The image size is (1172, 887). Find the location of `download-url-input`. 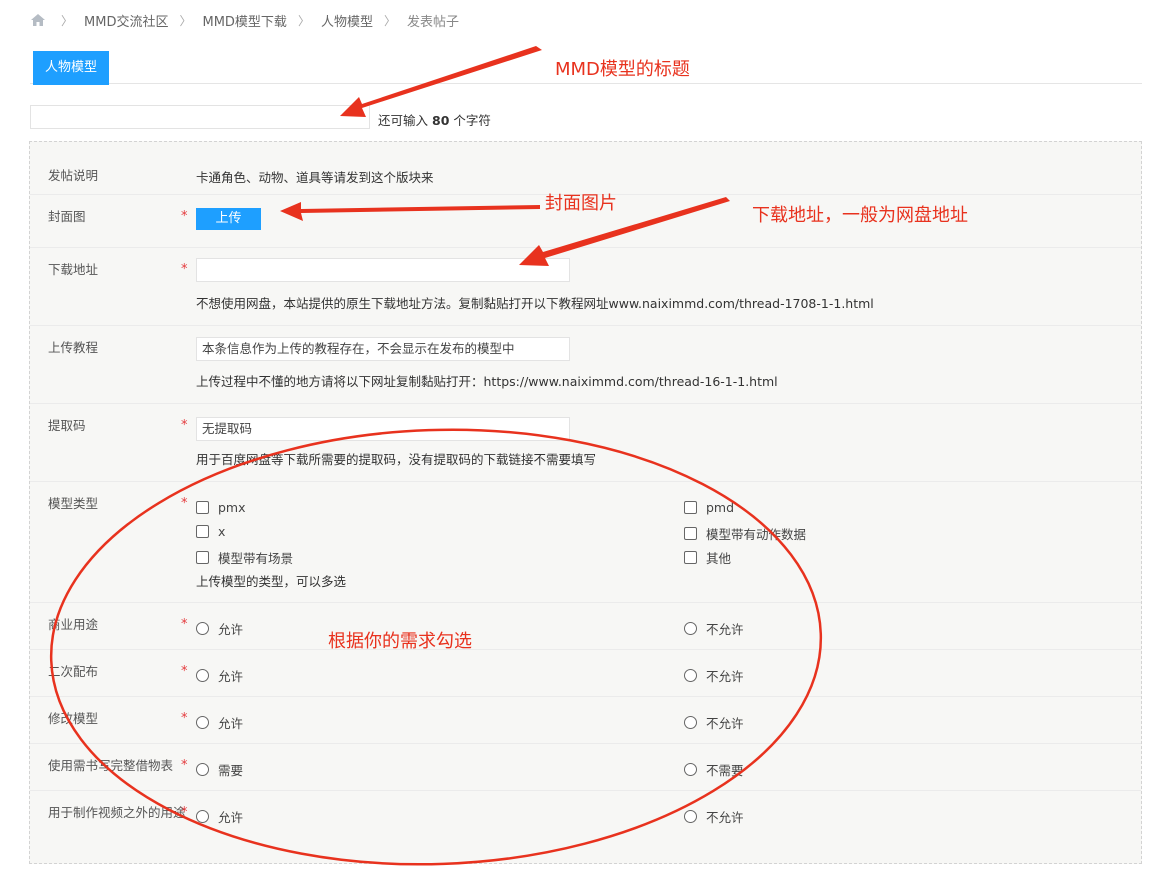

download-url-input is located at coordinates (383, 270).